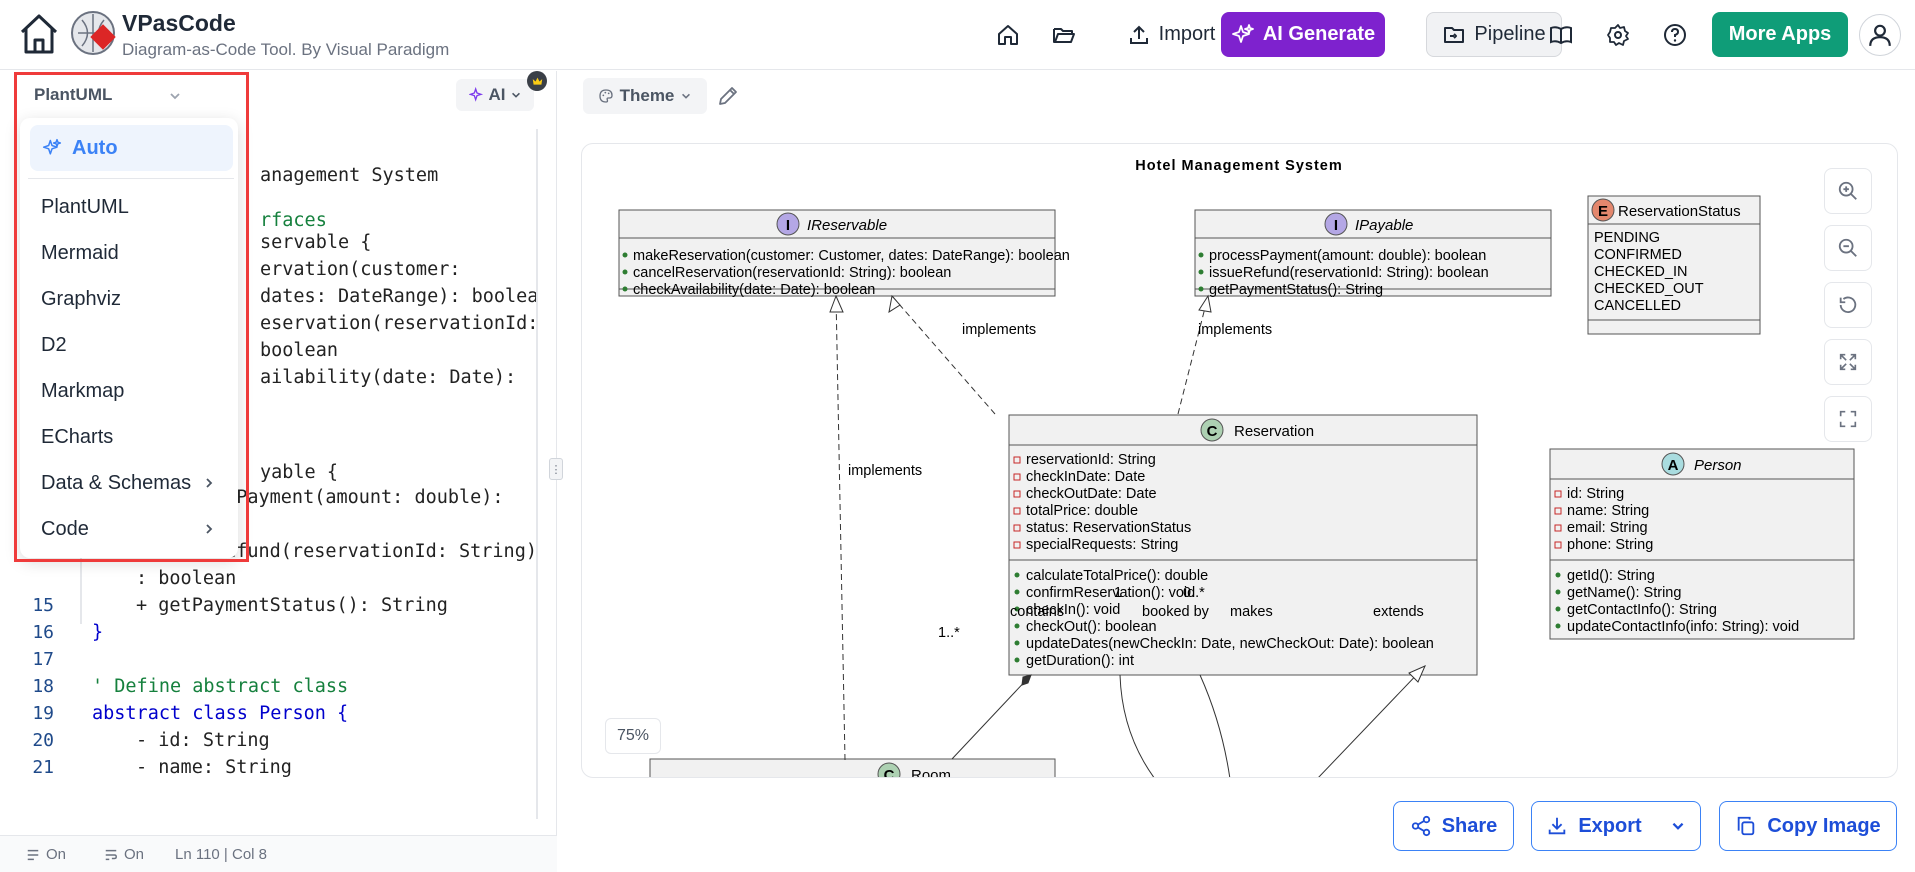 This screenshot has height=872, width=1915. What do you see at coordinates (1561, 34) in the screenshot?
I see `book-icon` at bounding box center [1561, 34].